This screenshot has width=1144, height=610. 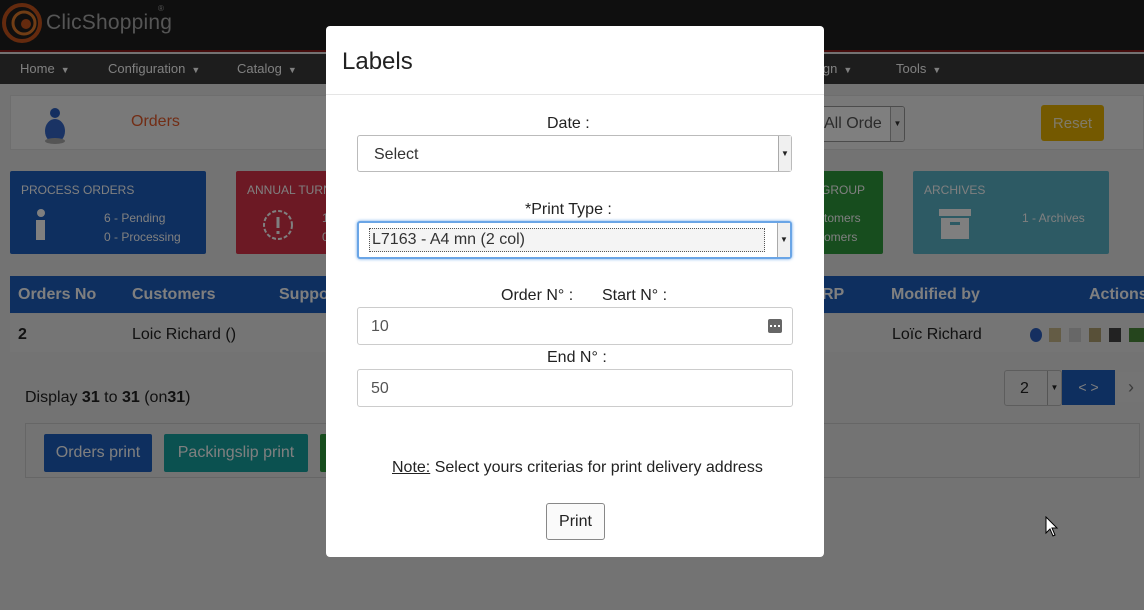 What do you see at coordinates (574, 153) in the screenshot?
I see `date-select: Select ▼` at bounding box center [574, 153].